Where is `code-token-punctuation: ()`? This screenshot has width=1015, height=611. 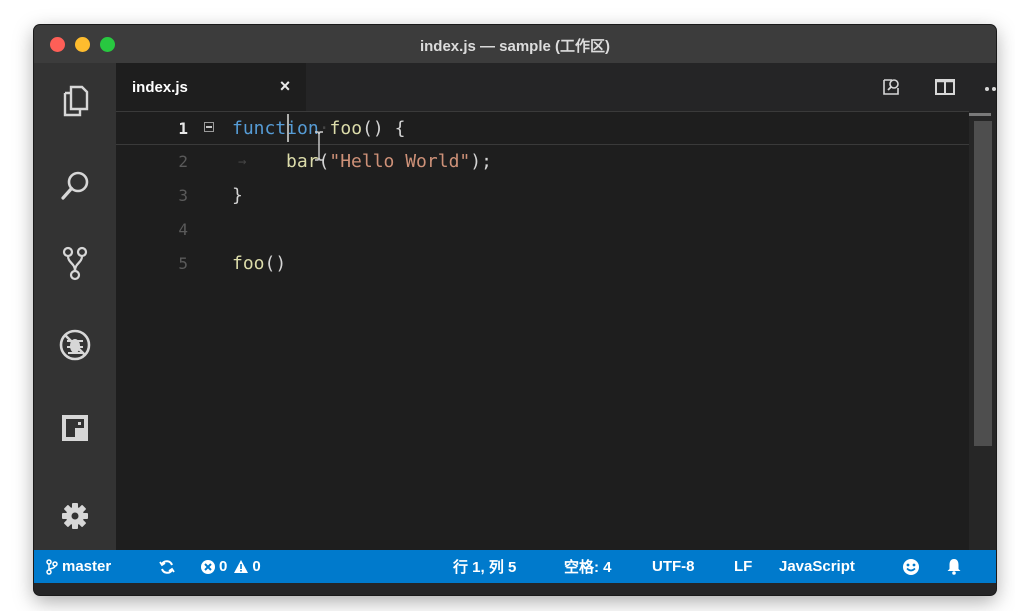 code-token-punctuation: () is located at coordinates (275, 263).